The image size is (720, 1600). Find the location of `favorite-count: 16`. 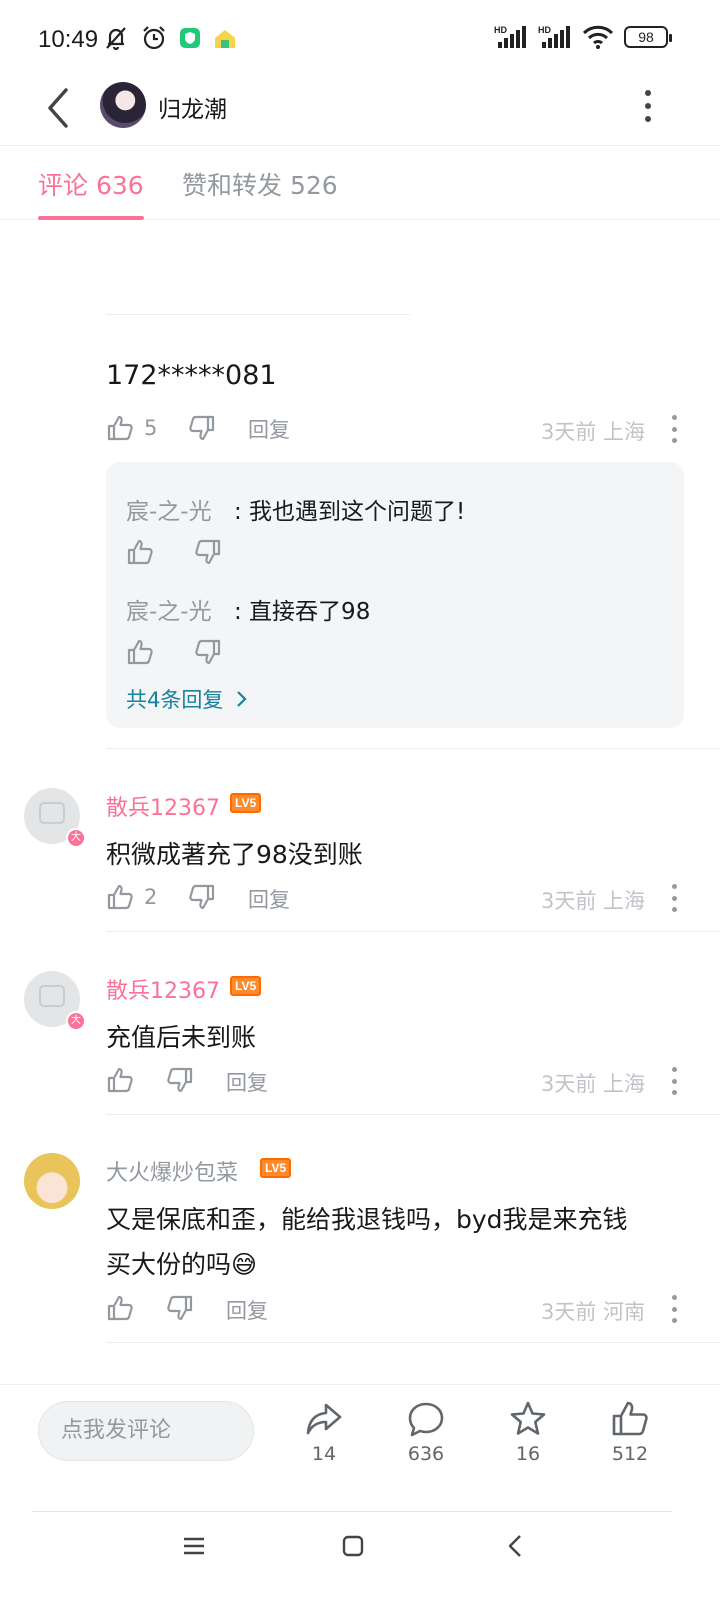

favorite-count: 16 is located at coordinates (528, 1454).